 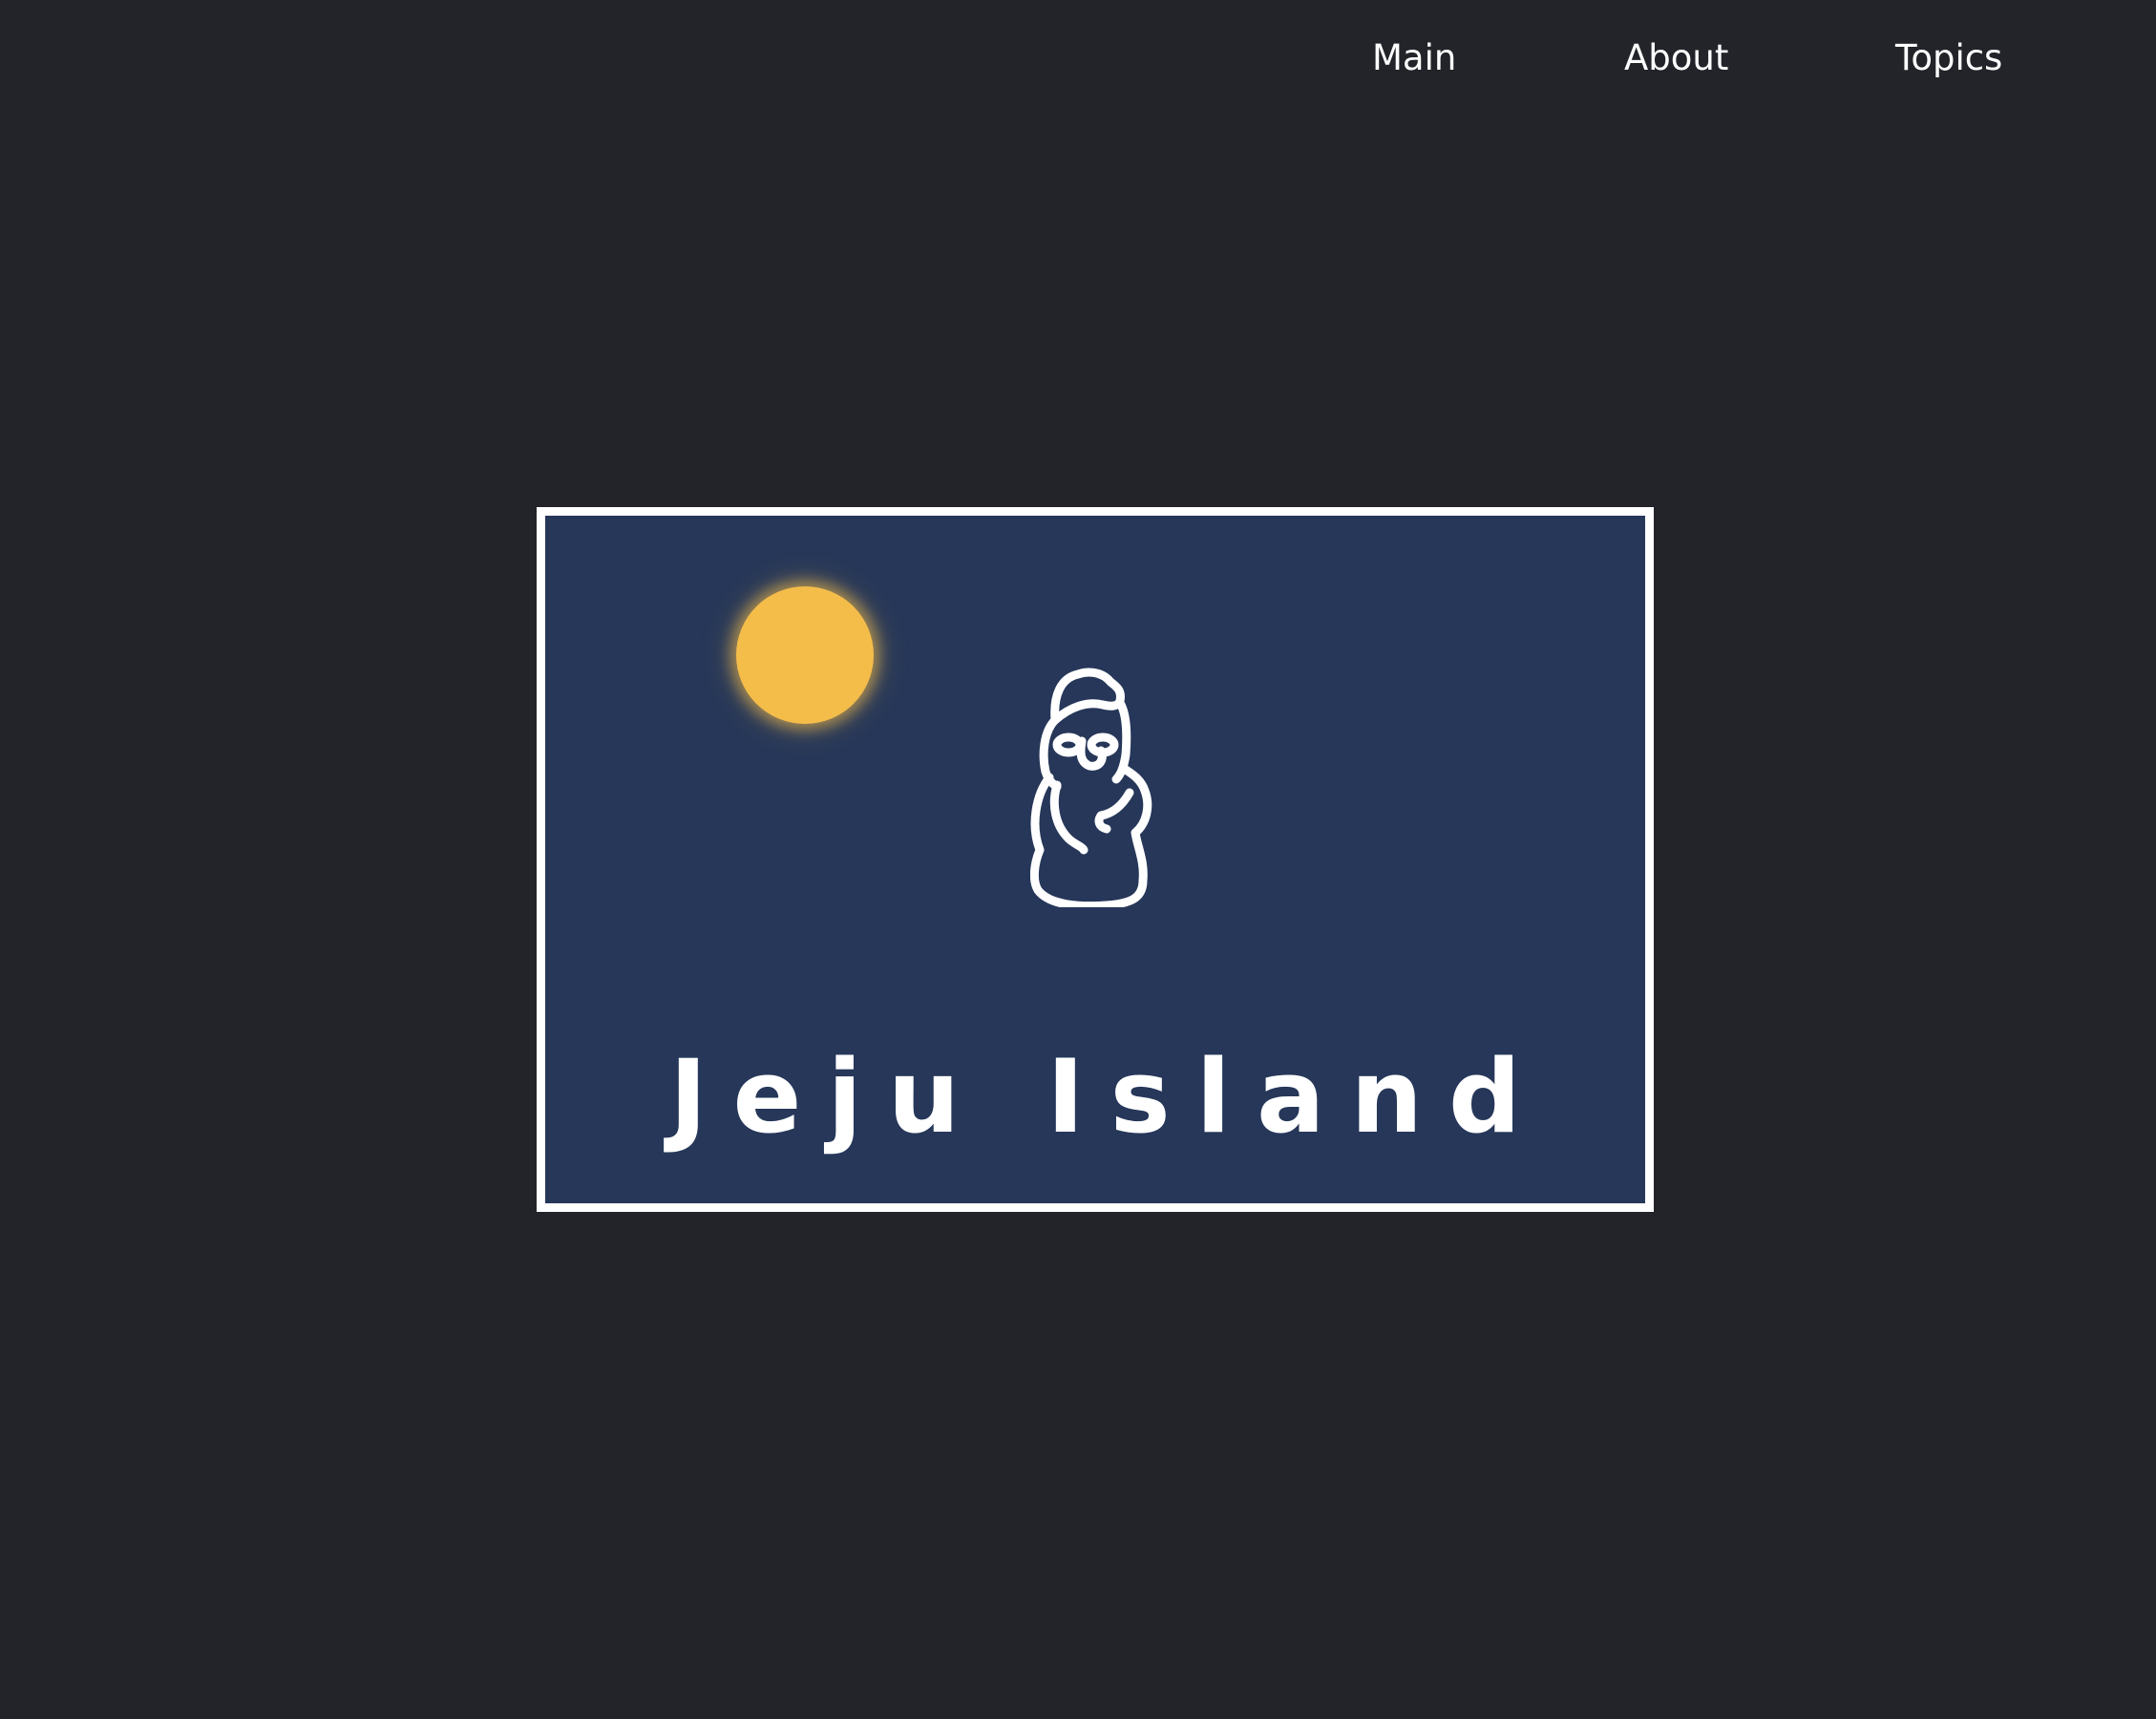 What do you see at coordinates (1078, 59) in the screenshot?
I see `top-navigation: Main About Topics` at bounding box center [1078, 59].